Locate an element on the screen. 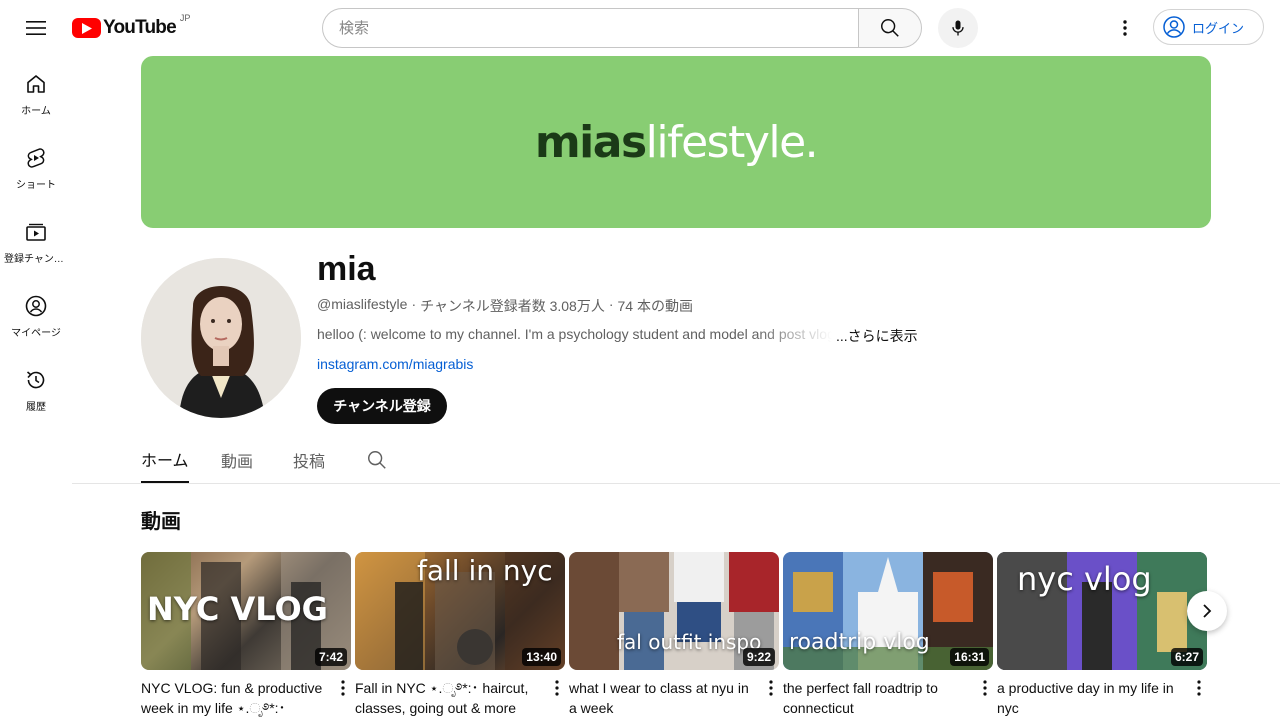 The height and width of the screenshot is (720, 1280). channel-link: instagram.com/miagrabis is located at coordinates (395, 364).